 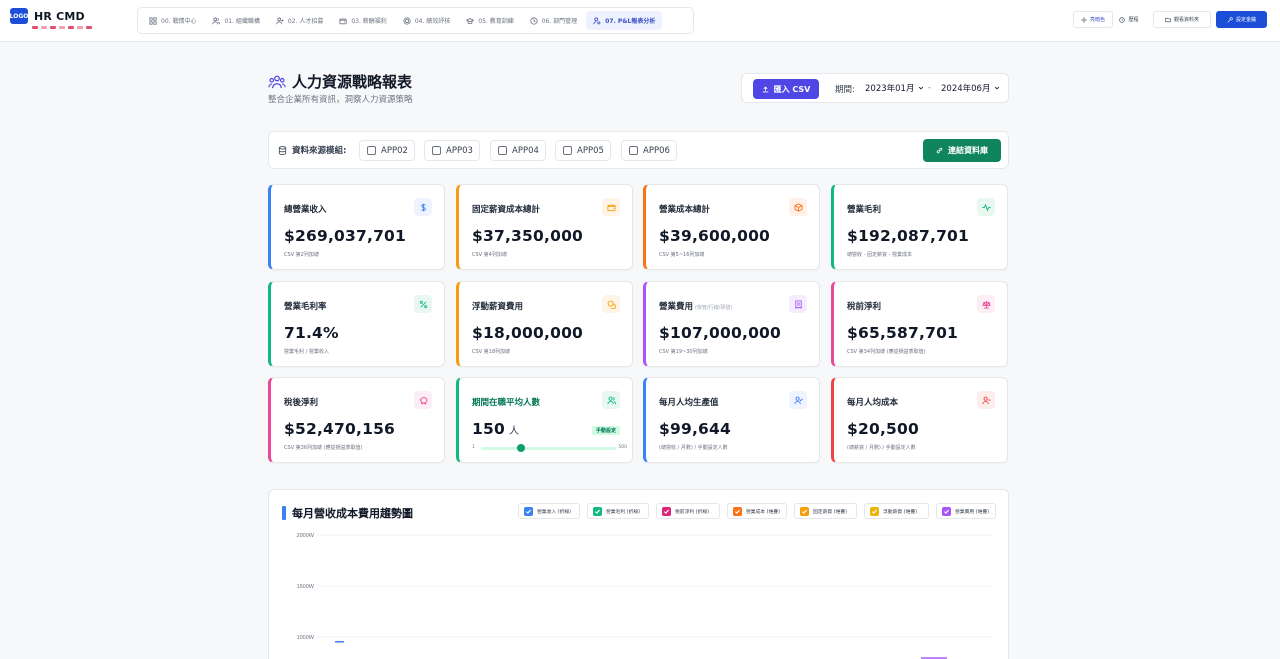 What do you see at coordinates (1083, 19) in the screenshot?
I see `sun-icon` at bounding box center [1083, 19].